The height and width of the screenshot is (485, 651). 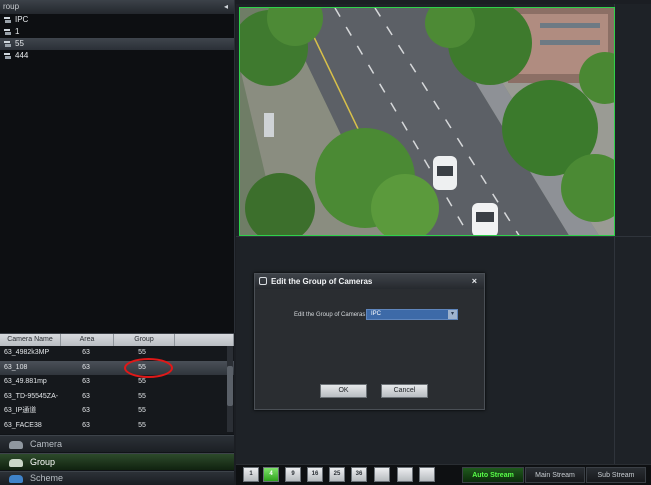 I want to click on column-filler, so click(x=204, y=340).